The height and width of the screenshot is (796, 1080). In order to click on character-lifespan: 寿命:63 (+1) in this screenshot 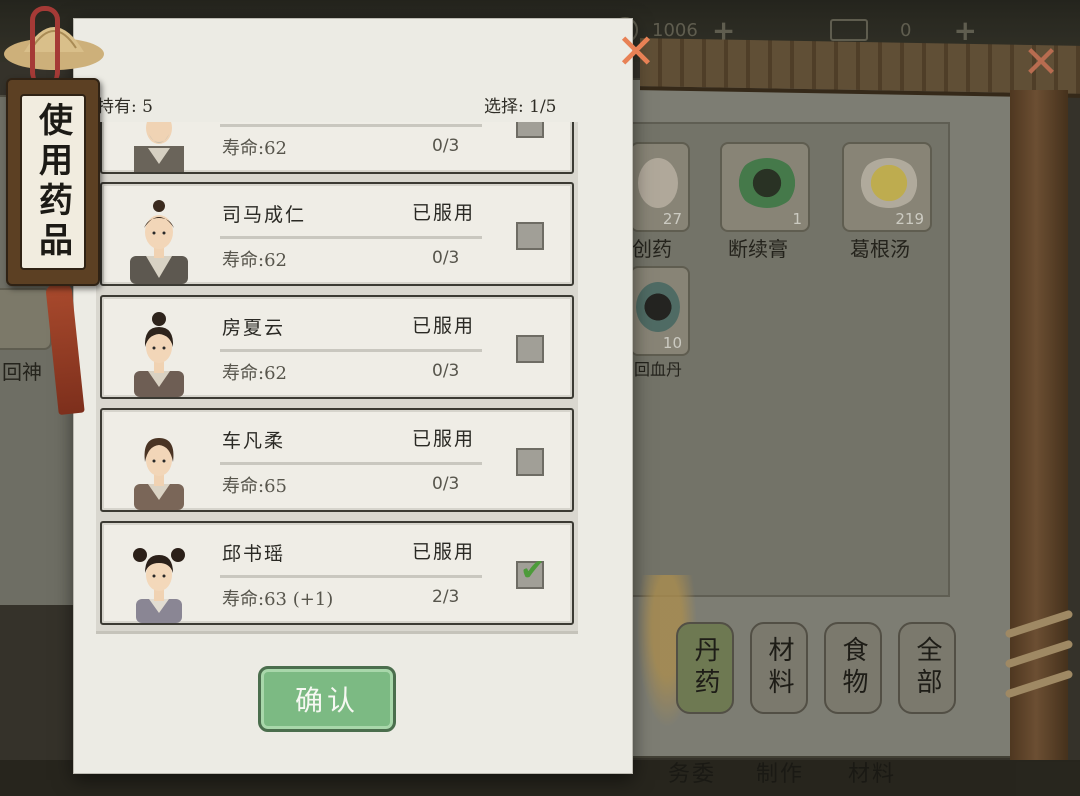, I will do `click(278, 599)`.